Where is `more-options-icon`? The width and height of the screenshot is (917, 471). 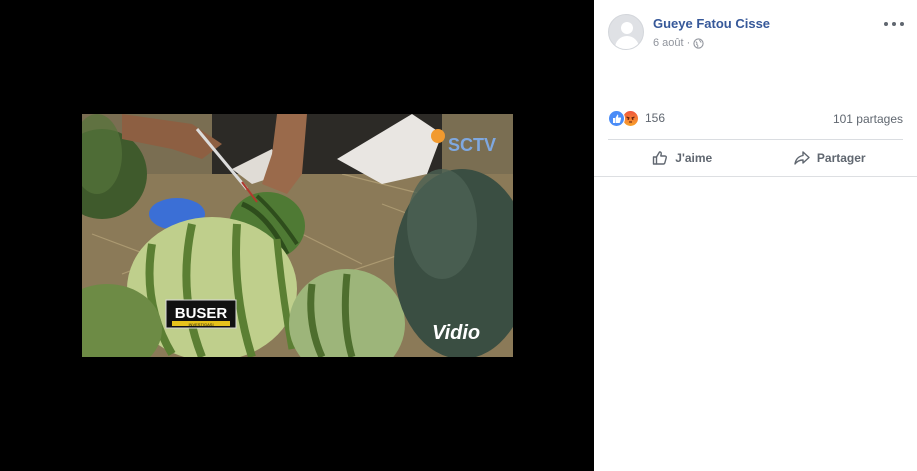 more-options-icon is located at coordinates (894, 24).